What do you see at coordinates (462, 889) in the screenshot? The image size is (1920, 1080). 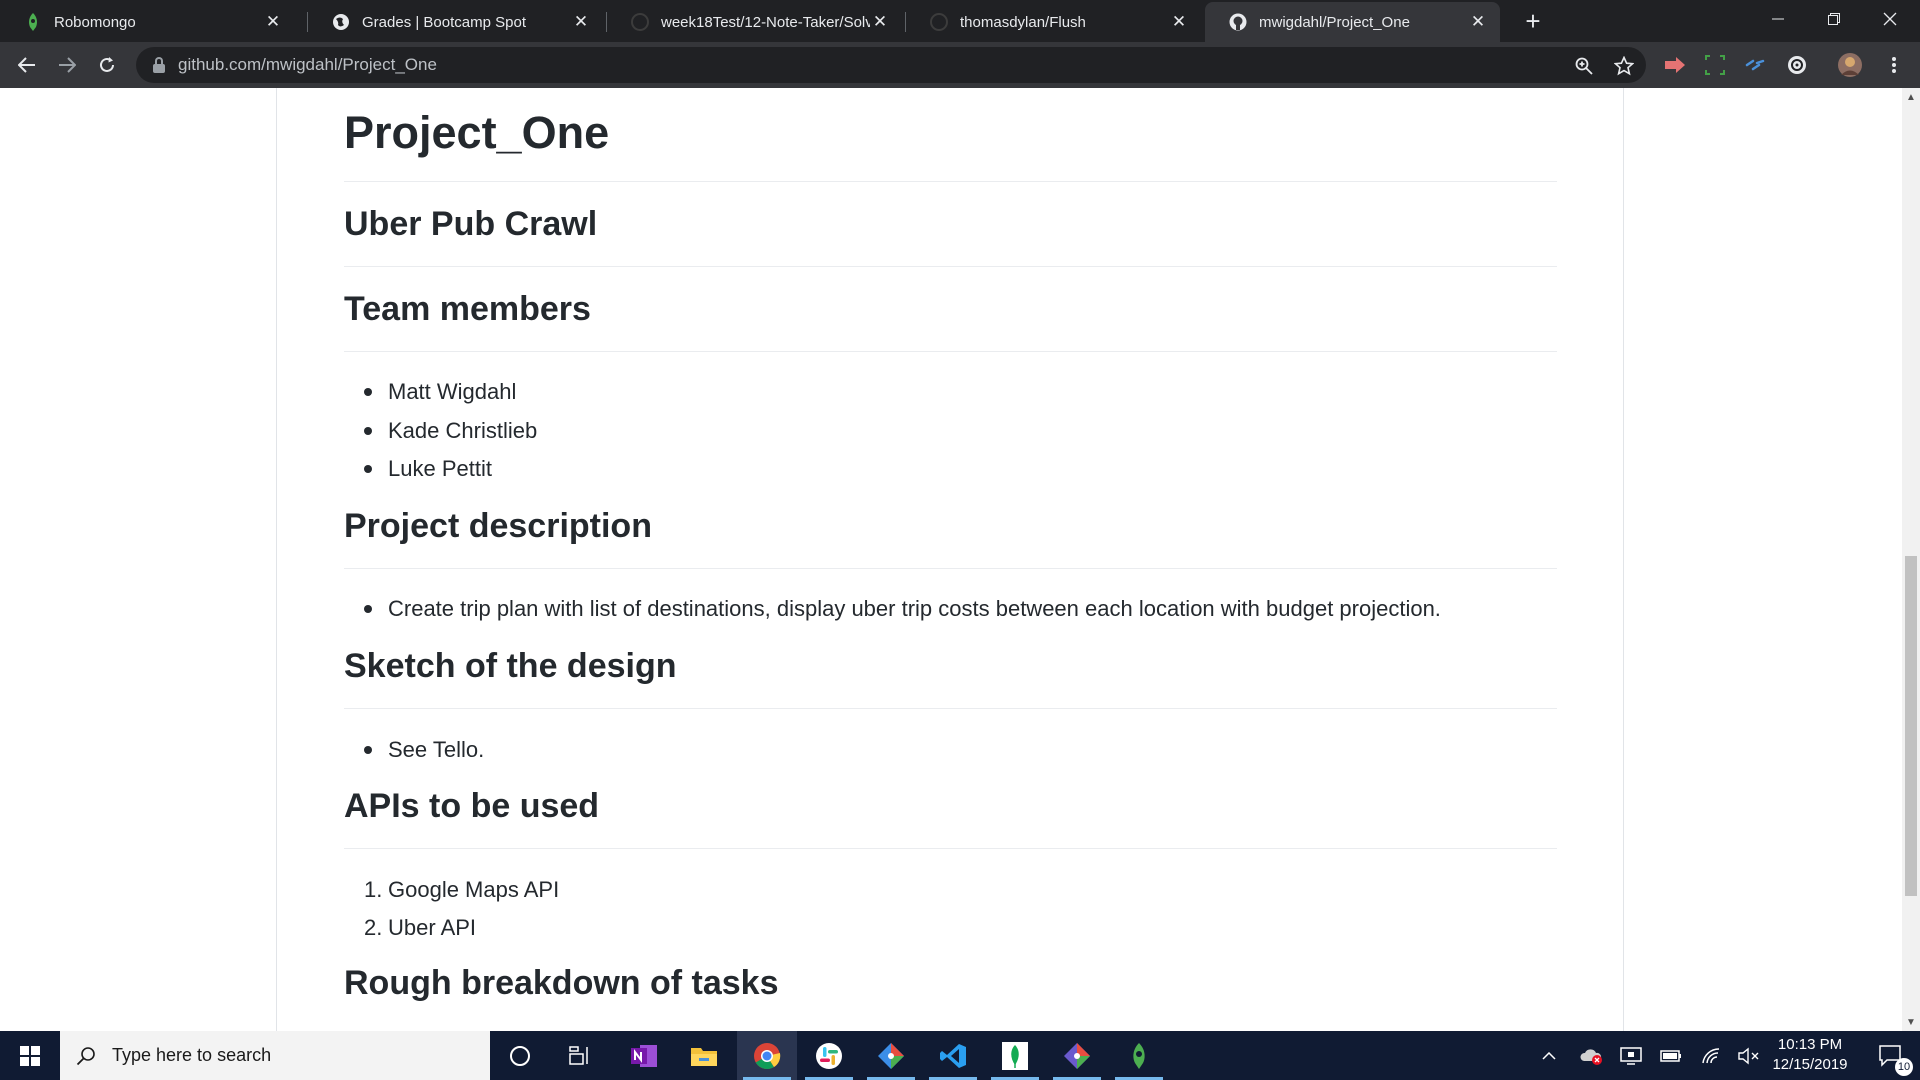 I see `api-item: 1. Google Maps API` at bounding box center [462, 889].